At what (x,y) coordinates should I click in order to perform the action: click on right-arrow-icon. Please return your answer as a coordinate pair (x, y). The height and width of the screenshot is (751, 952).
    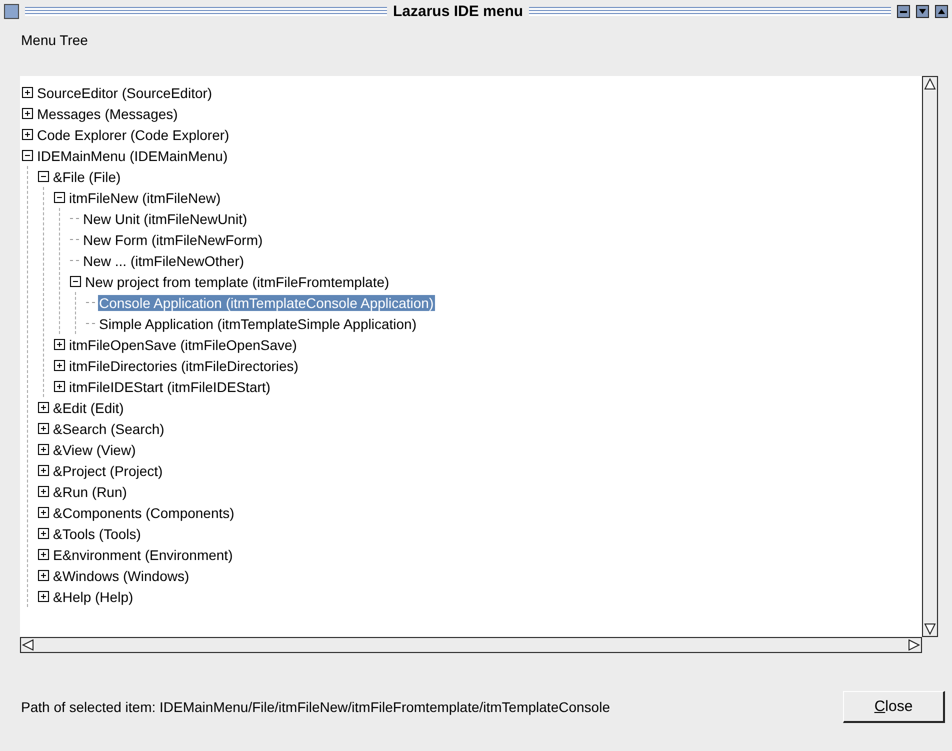
    Looking at the image, I should click on (914, 645).